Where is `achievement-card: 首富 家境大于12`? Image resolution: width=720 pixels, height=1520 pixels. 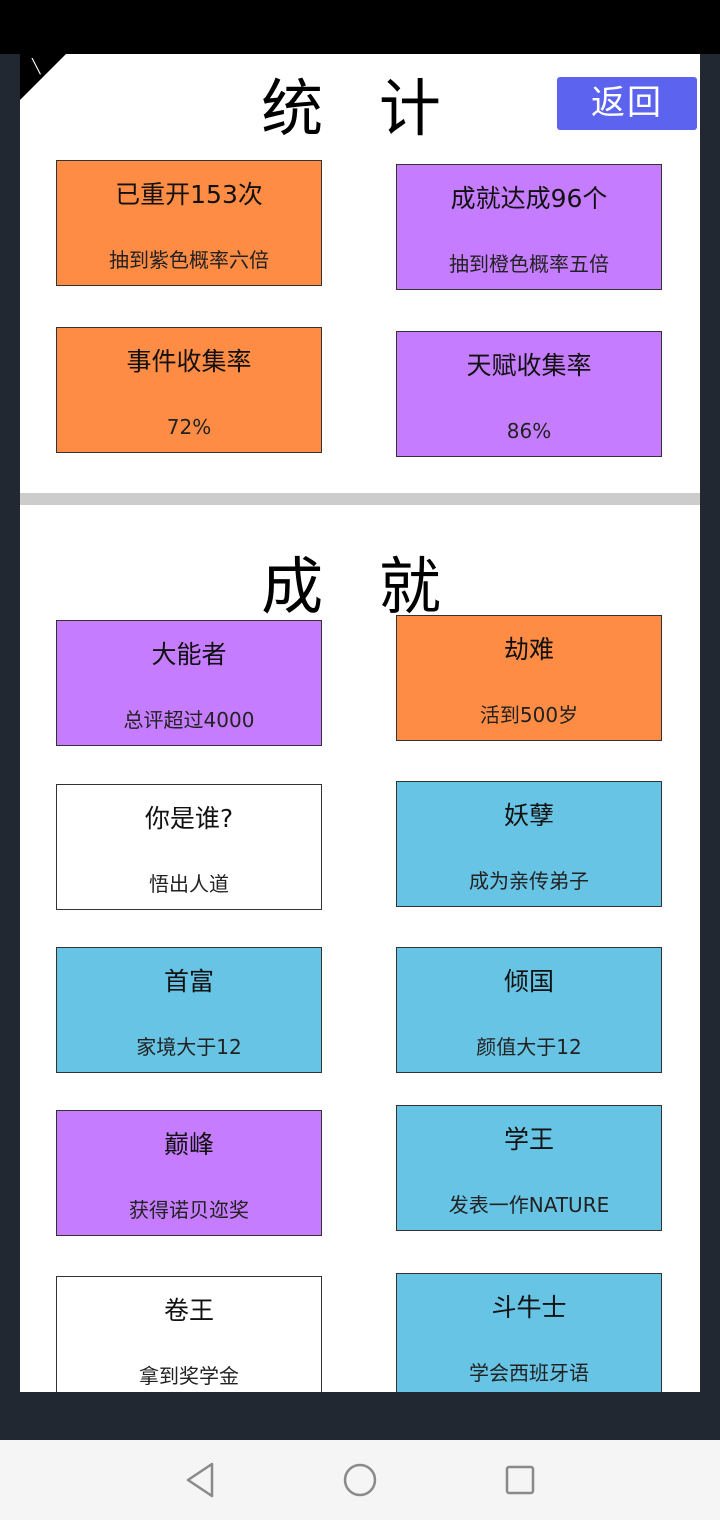
achievement-card: 首富 家境大于12 is located at coordinates (189, 1010).